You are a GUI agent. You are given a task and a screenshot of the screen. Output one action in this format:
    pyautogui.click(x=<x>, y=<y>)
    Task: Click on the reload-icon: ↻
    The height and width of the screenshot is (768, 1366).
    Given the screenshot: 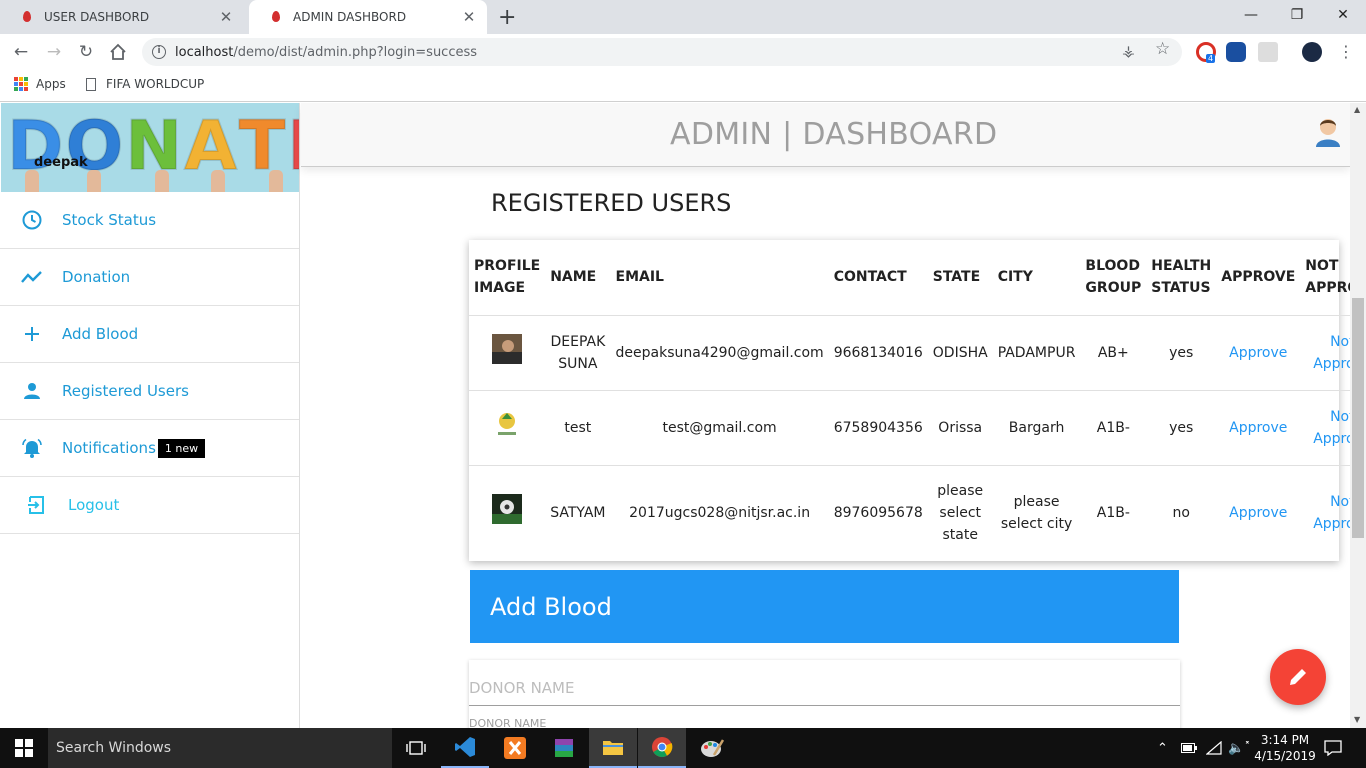 What is the action you would take?
    pyautogui.click(x=86, y=52)
    